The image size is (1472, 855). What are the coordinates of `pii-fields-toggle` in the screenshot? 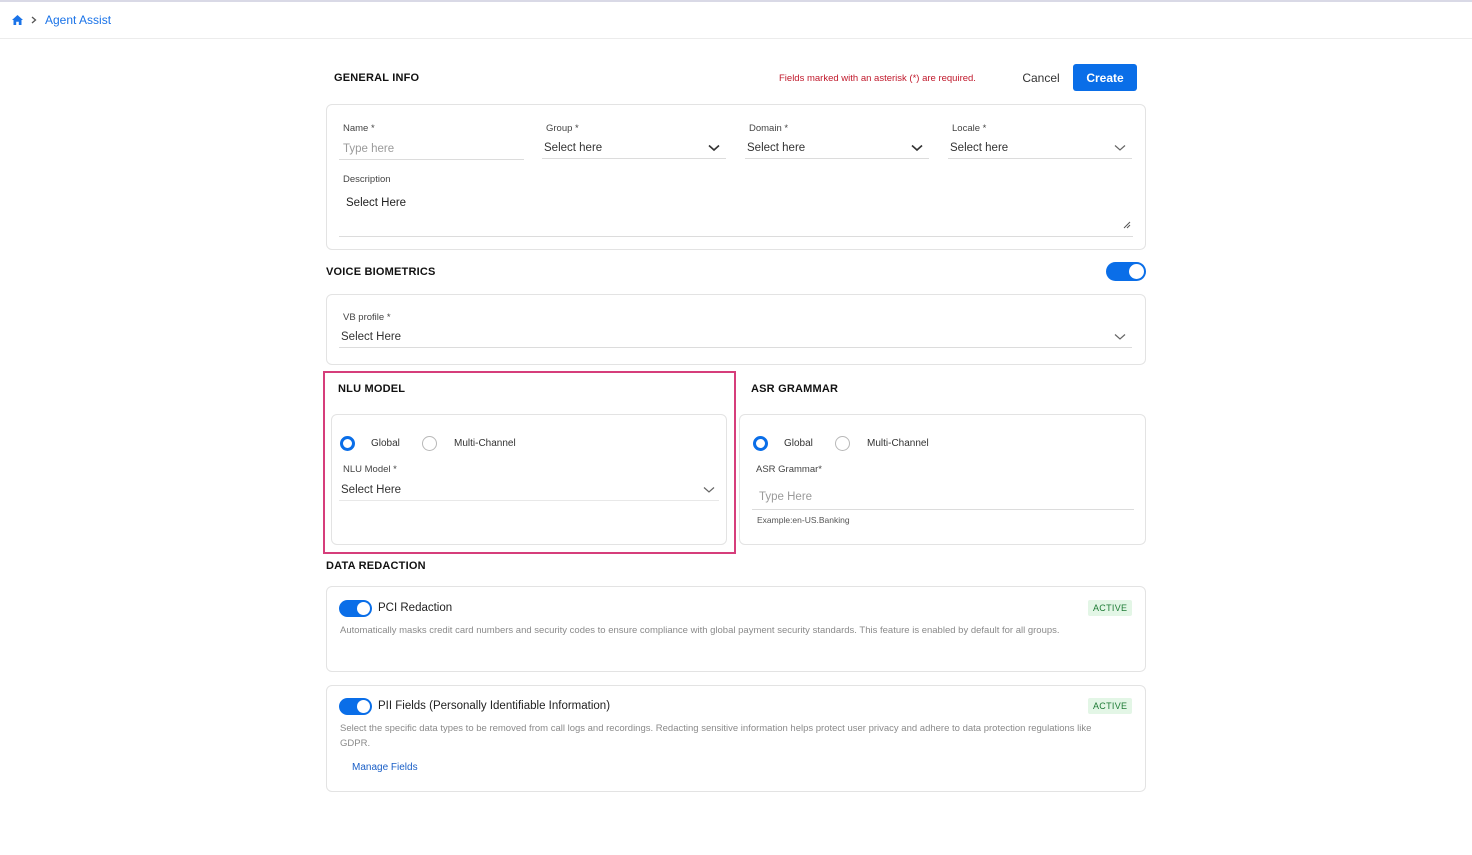 It's located at (355, 706).